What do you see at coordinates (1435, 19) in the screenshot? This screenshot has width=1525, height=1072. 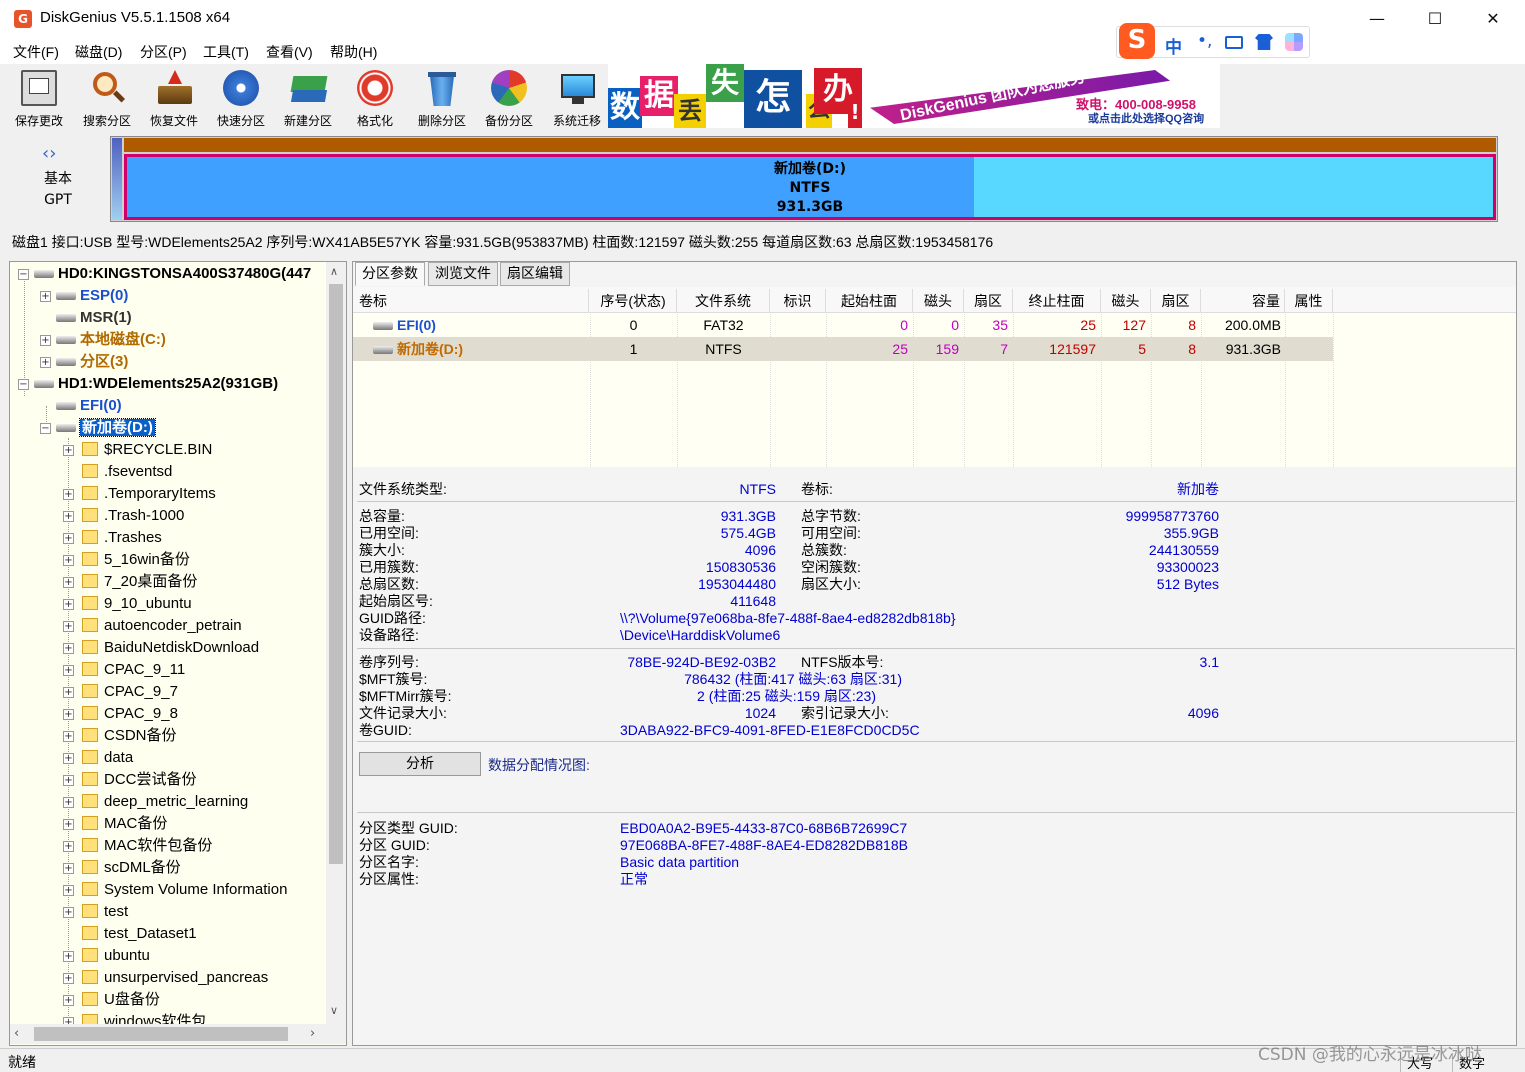 I see `maximize-button: ☐` at bounding box center [1435, 19].